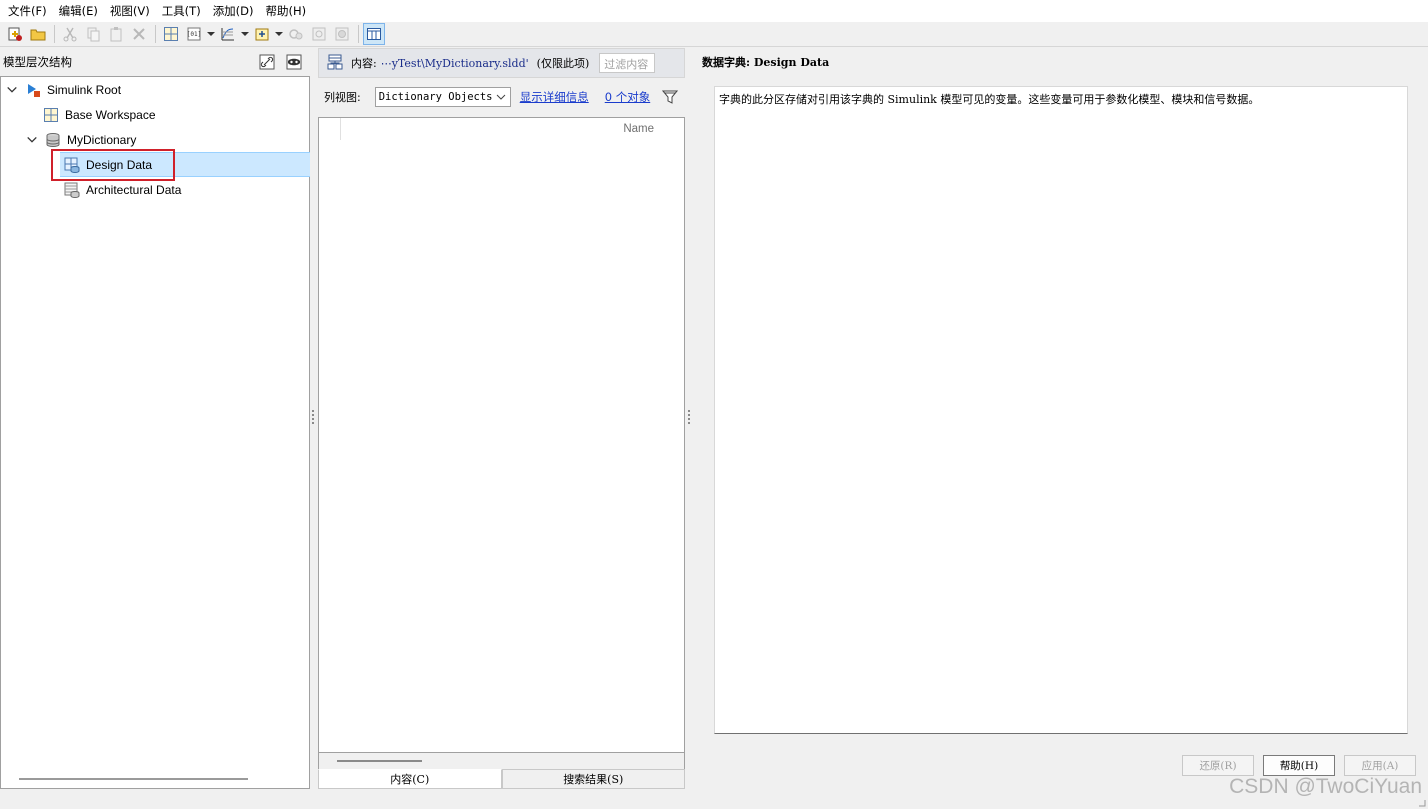 Image resolution: width=1428 pixels, height=809 pixels. What do you see at coordinates (364, 63) in the screenshot?
I see `contents-label: 内容:` at bounding box center [364, 63].